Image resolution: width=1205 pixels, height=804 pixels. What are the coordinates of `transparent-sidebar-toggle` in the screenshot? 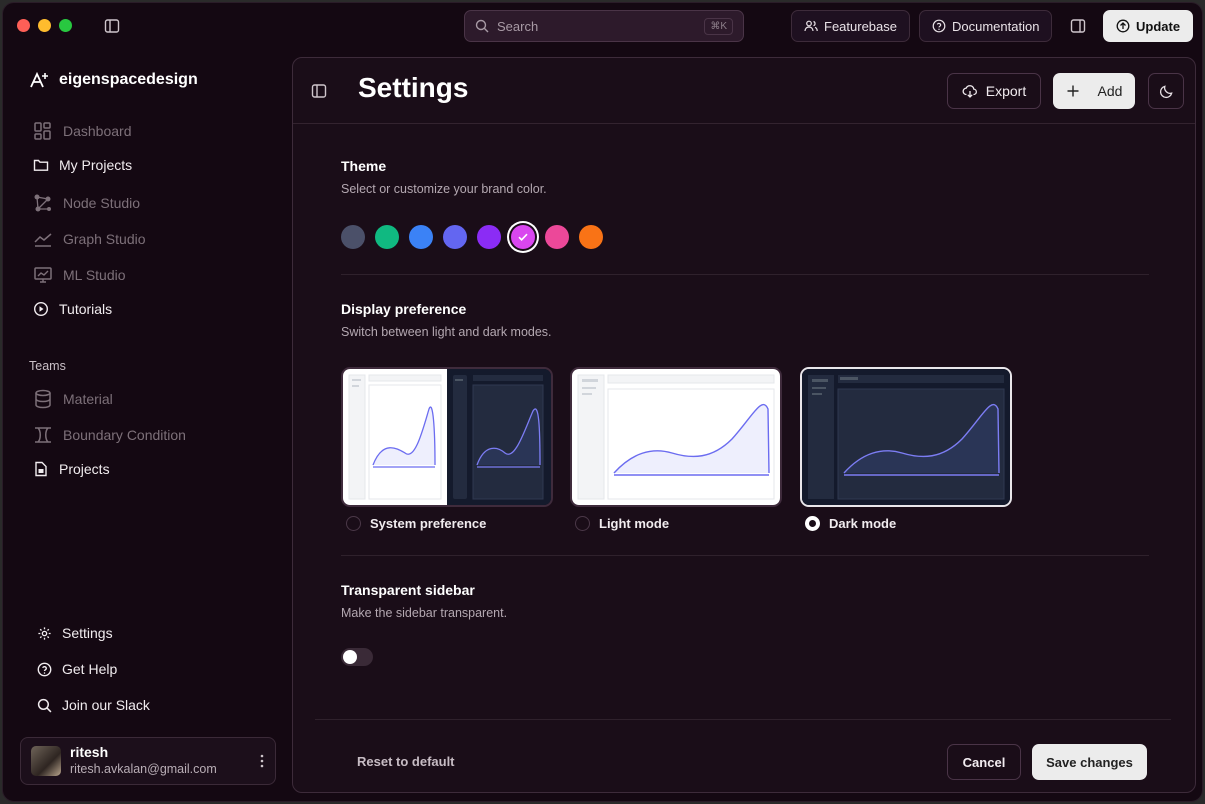 It's located at (357, 657).